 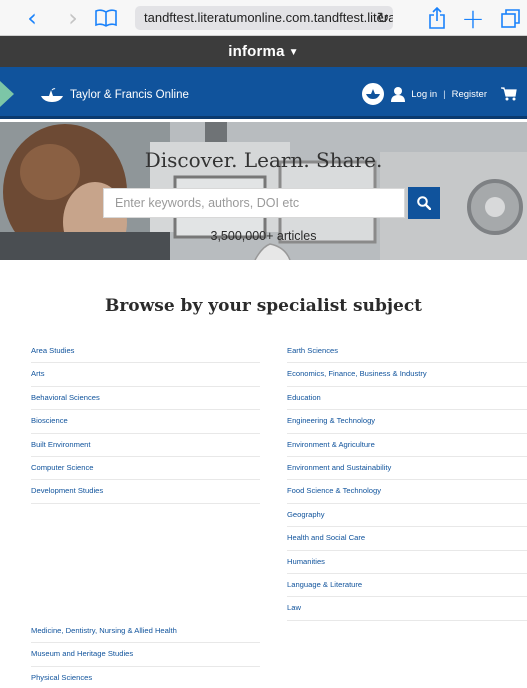 What do you see at coordinates (439, 94) in the screenshot?
I see `header-actions: Log in | Register` at bounding box center [439, 94].